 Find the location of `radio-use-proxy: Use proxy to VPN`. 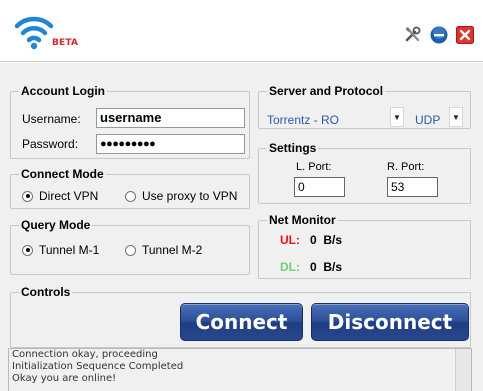

radio-use-proxy: Use proxy to VPN is located at coordinates (181, 196).